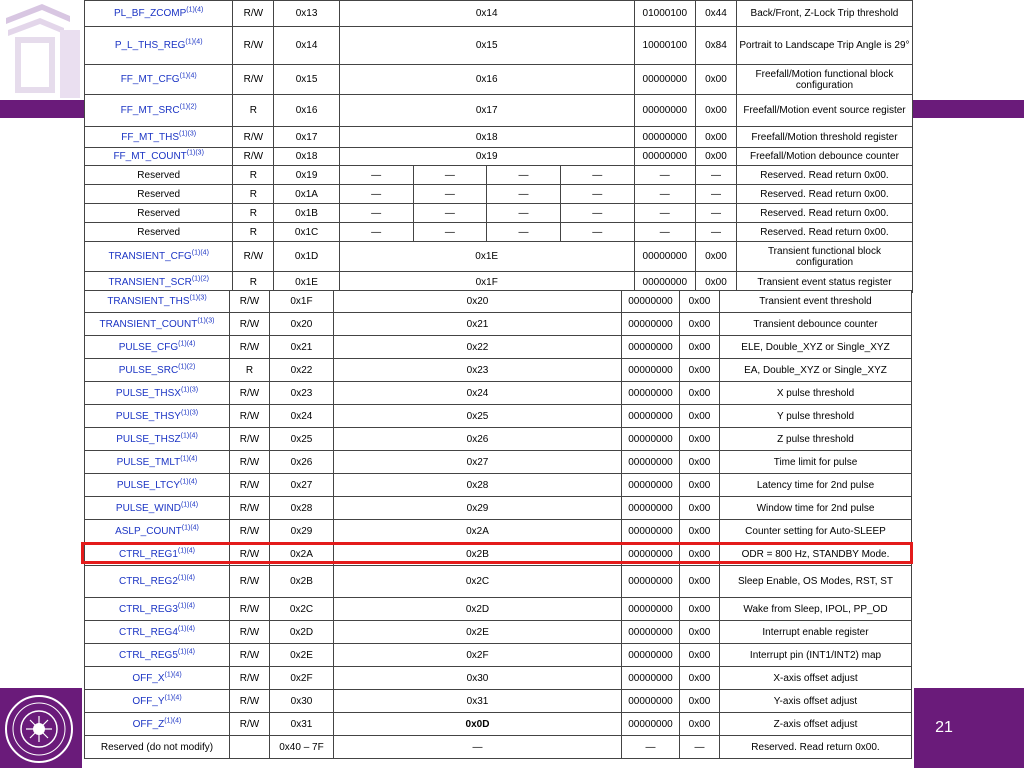 This screenshot has height=768, width=1024. I want to click on register-comment: Freefall/Motion debounce counter, so click(824, 156).